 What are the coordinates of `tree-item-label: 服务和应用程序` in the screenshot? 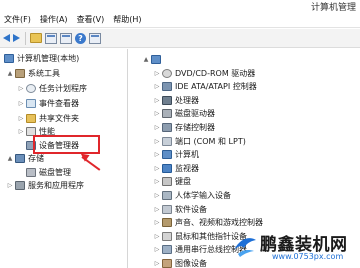 It's located at (56, 185).